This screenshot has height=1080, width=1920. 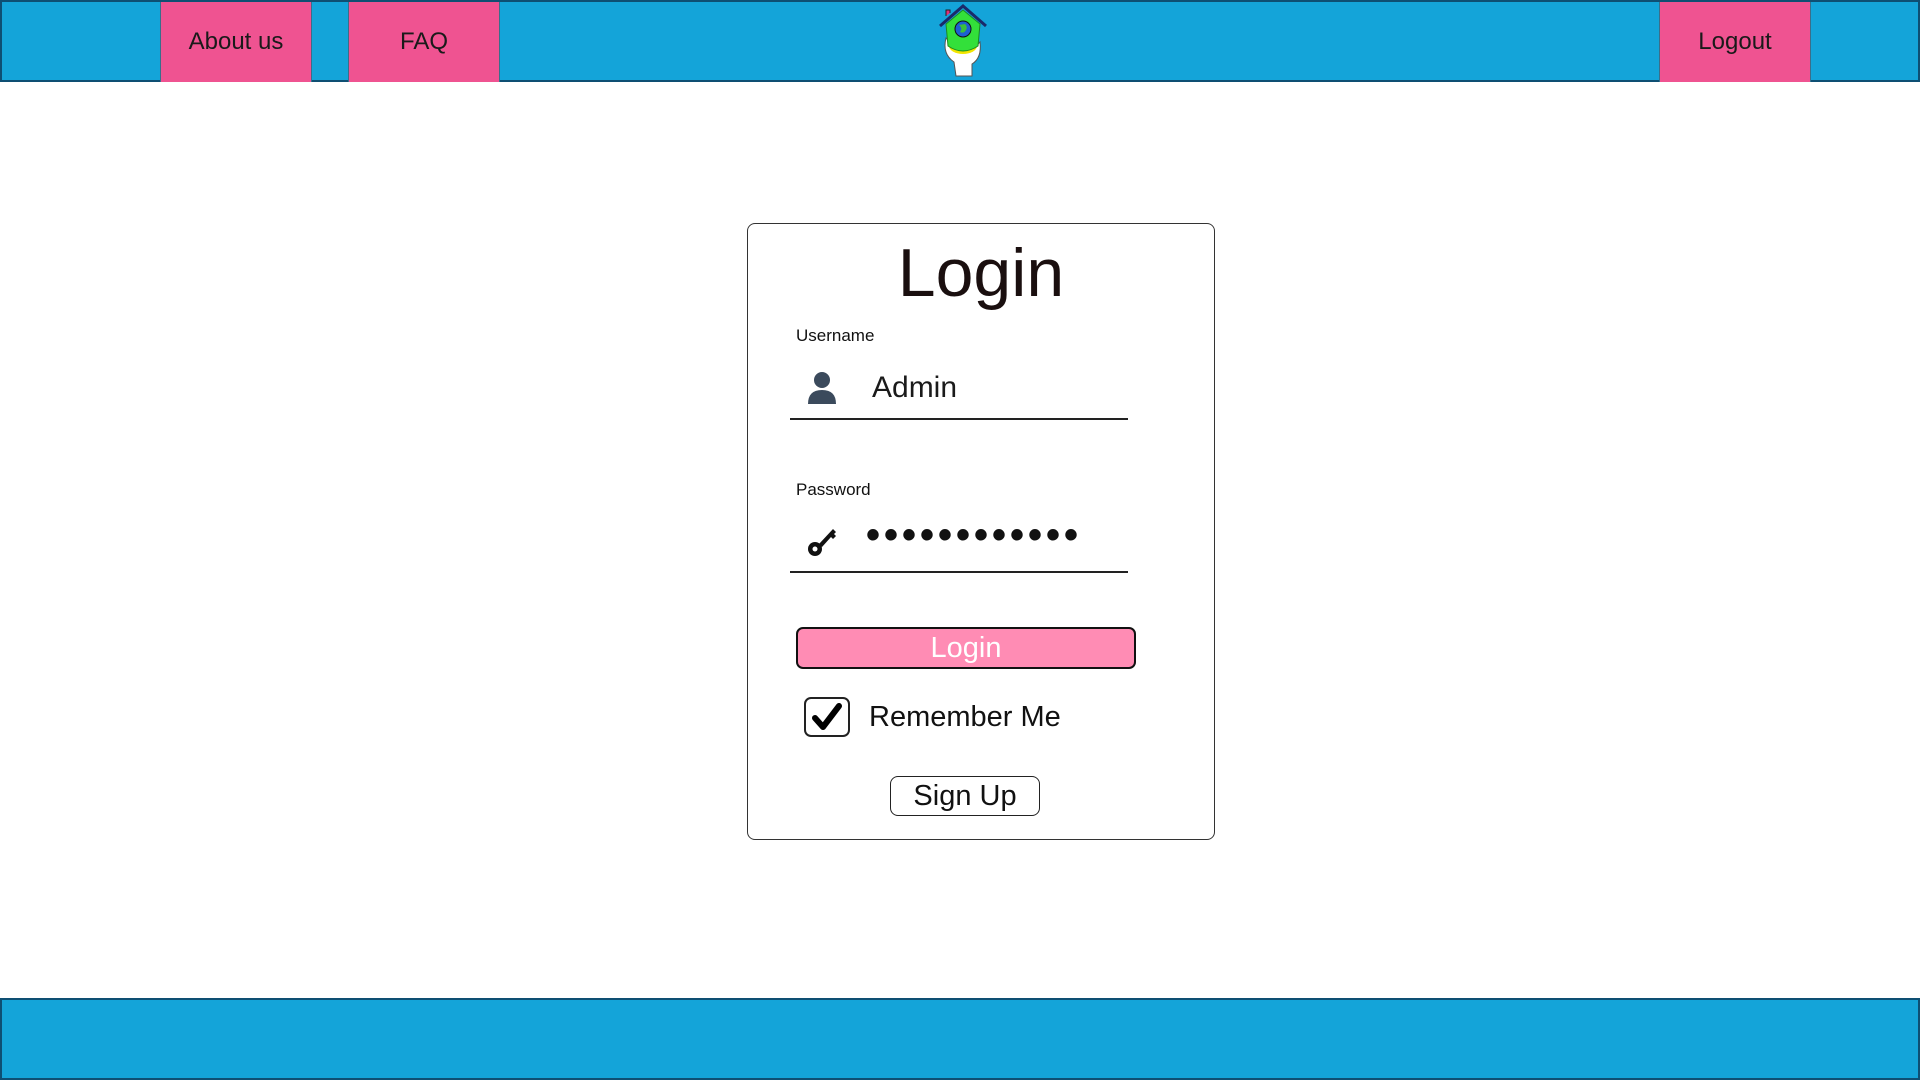 I want to click on username-field, so click(x=959, y=388).